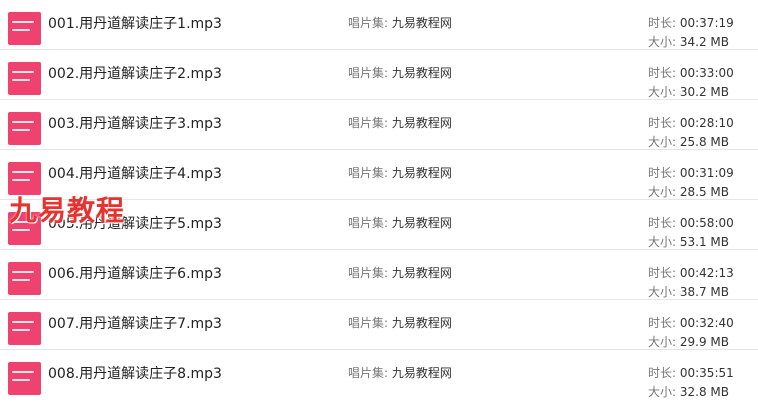 Image resolution: width=758 pixels, height=416 pixels. Describe the element at coordinates (706, 73) in the screenshot. I see `duration-value: 00:33:00` at that location.